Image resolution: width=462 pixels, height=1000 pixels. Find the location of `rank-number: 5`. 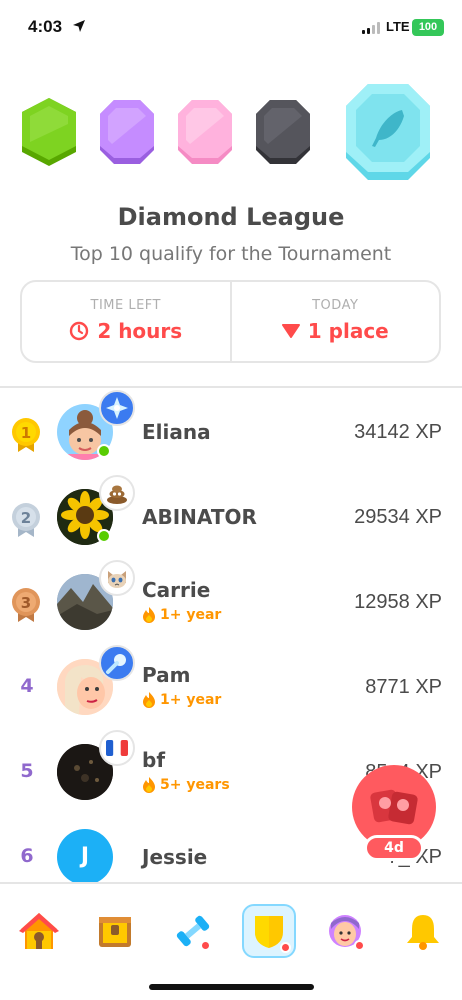

rank-number: 5 is located at coordinates (27, 771).